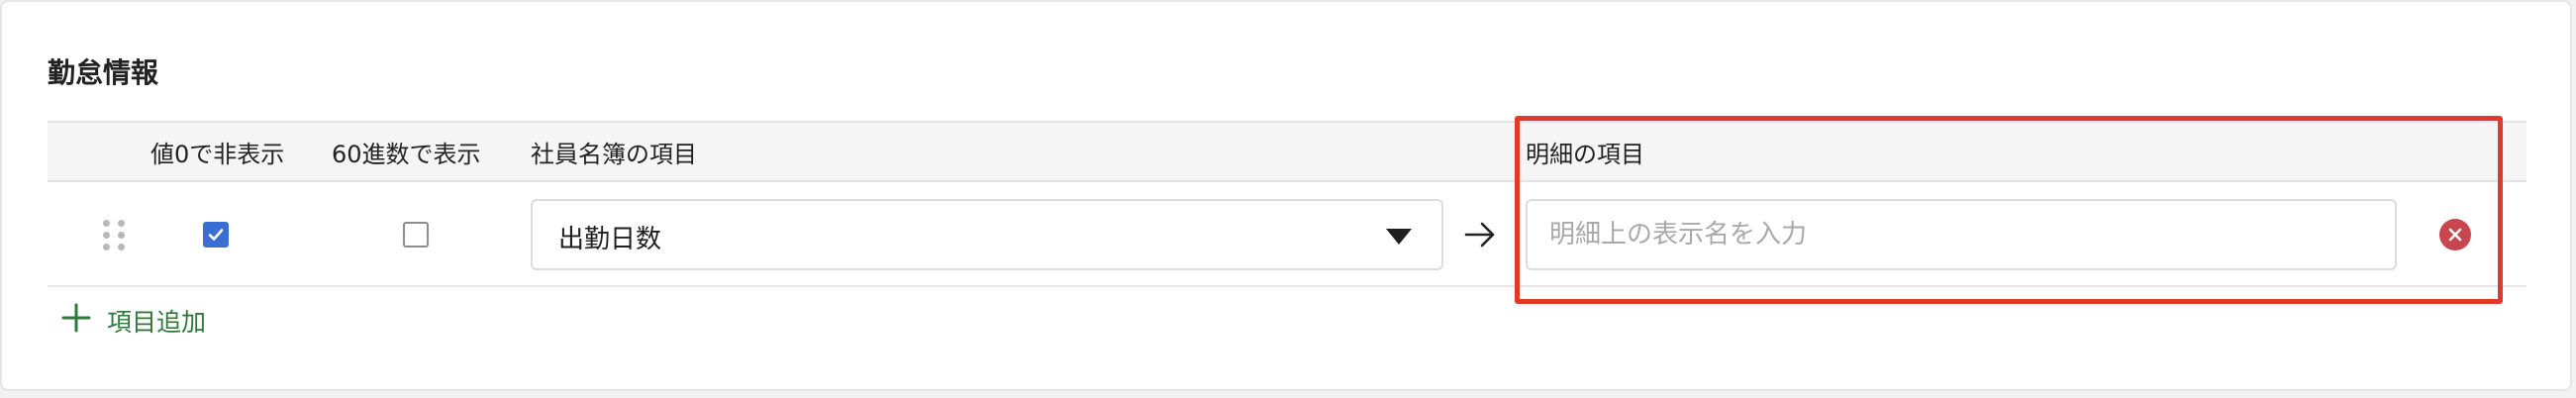 The height and width of the screenshot is (398, 2576). What do you see at coordinates (614, 154) in the screenshot?
I see `header-employee-field: 社員名簿の項目` at bounding box center [614, 154].